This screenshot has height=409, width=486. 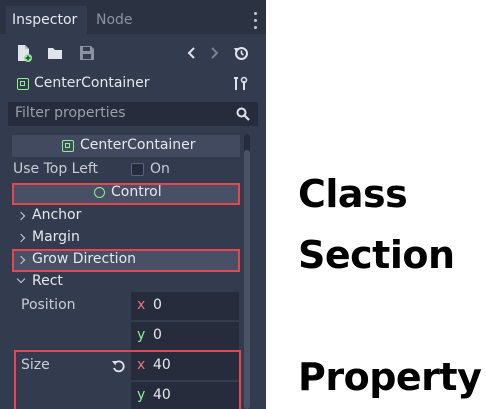 What do you see at coordinates (247, 279) in the screenshot?
I see `scrollbar-thumb` at bounding box center [247, 279].